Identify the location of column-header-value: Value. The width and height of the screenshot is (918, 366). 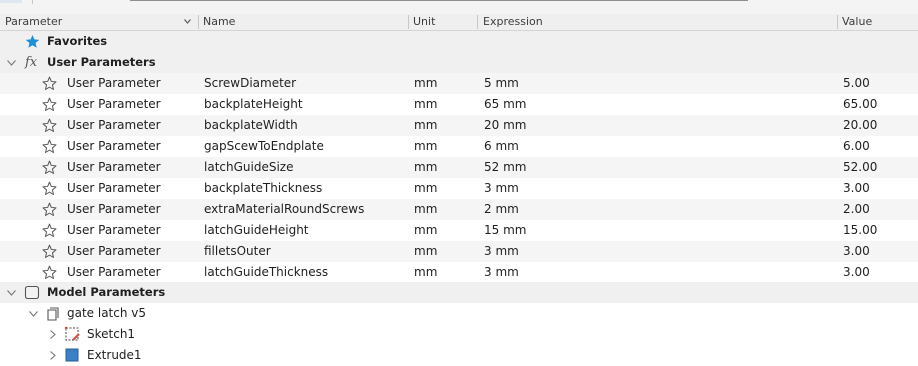
(857, 22).